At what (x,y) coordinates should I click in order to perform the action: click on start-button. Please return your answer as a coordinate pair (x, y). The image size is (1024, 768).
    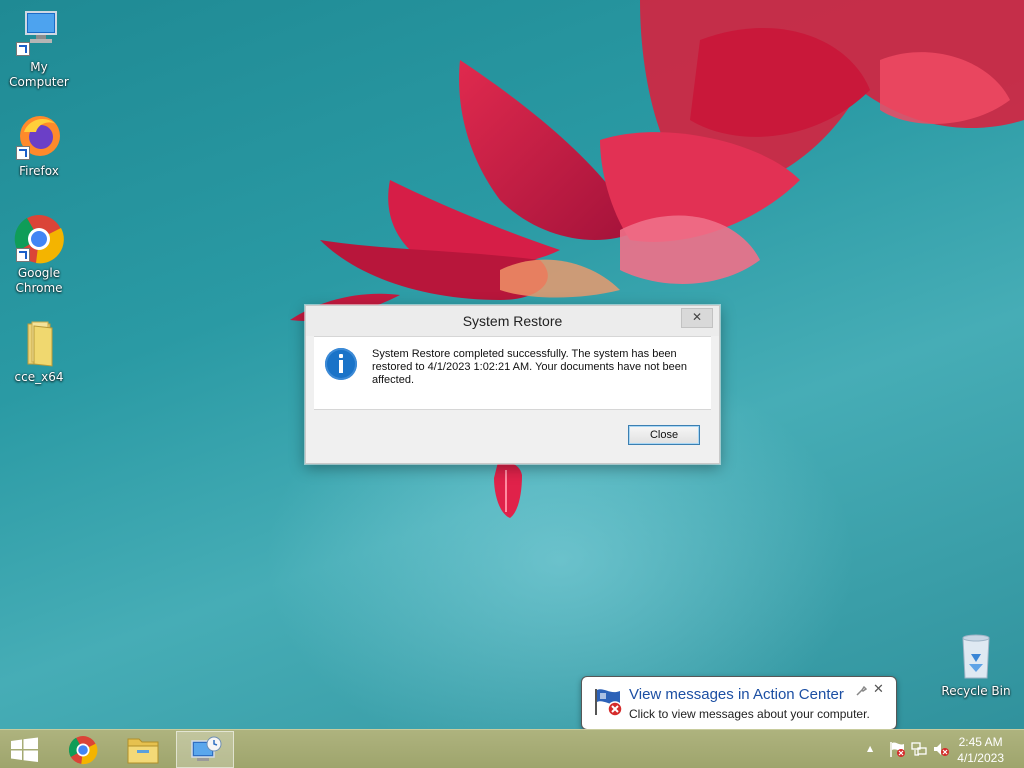
    Looking at the image, I should click on (28, 749).